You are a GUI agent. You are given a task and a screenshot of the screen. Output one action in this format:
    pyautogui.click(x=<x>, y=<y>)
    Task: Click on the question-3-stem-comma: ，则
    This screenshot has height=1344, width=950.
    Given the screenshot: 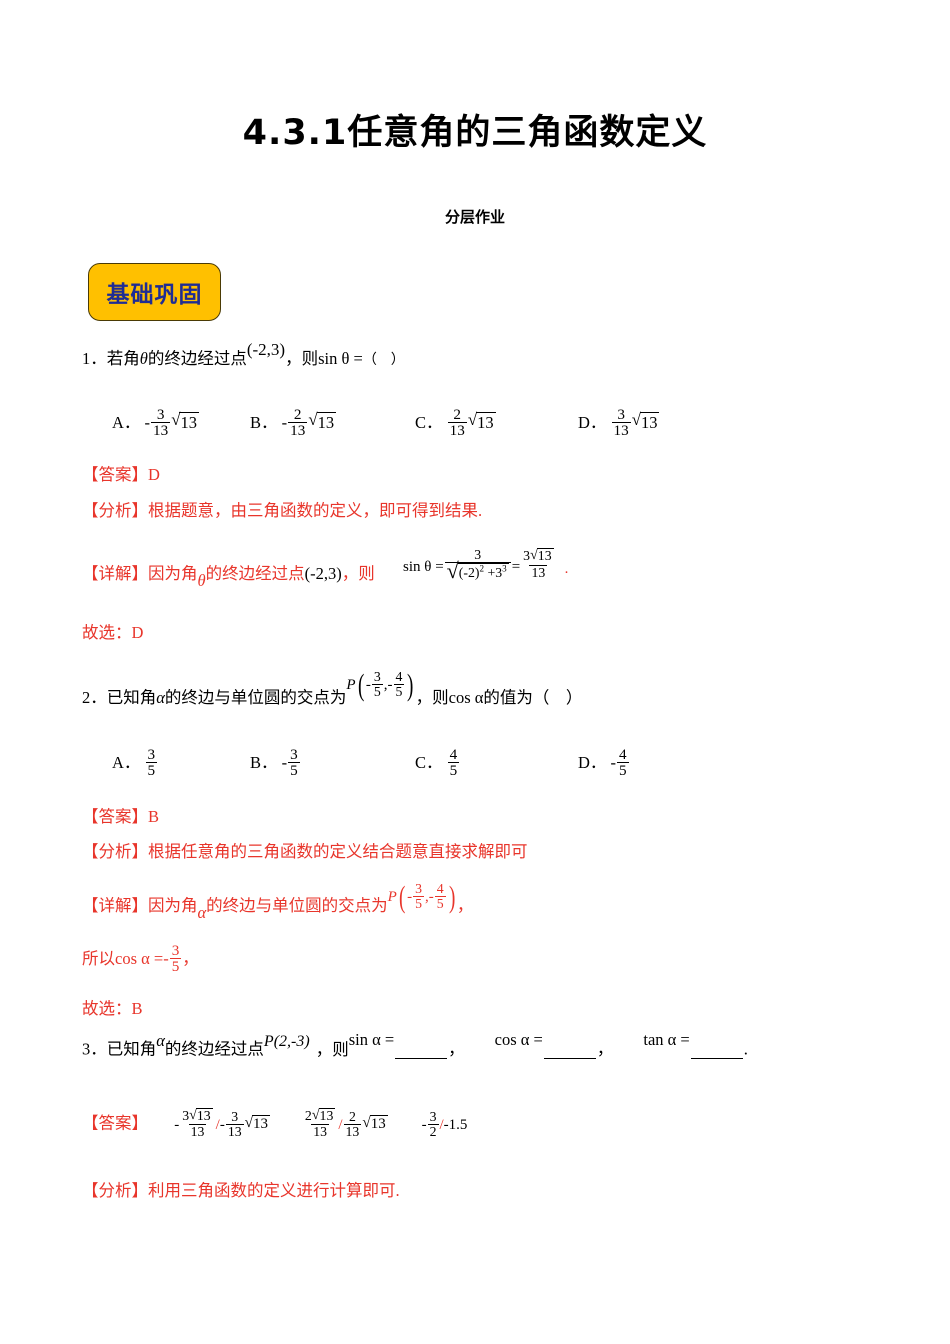 What is the action you would take?
    pyautogui.click(x=332, y=1049)
    